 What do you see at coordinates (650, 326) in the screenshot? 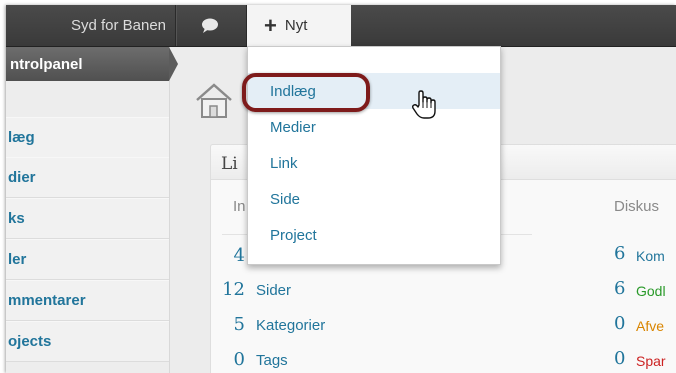
I see `pending-link: Afve` at bounding box center [650, 326].